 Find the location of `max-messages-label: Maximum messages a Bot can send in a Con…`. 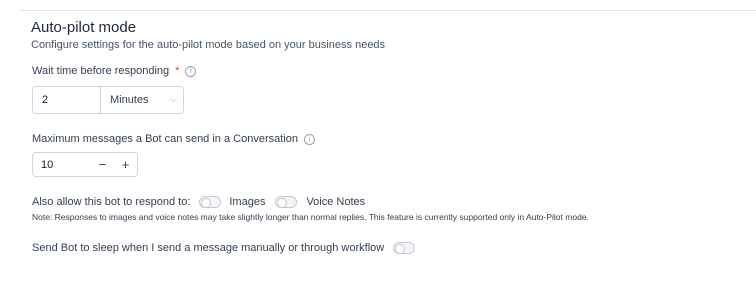

max-messages-label: Maximum messages a Bot can send in a Con… is located at coordinates (165, 139).